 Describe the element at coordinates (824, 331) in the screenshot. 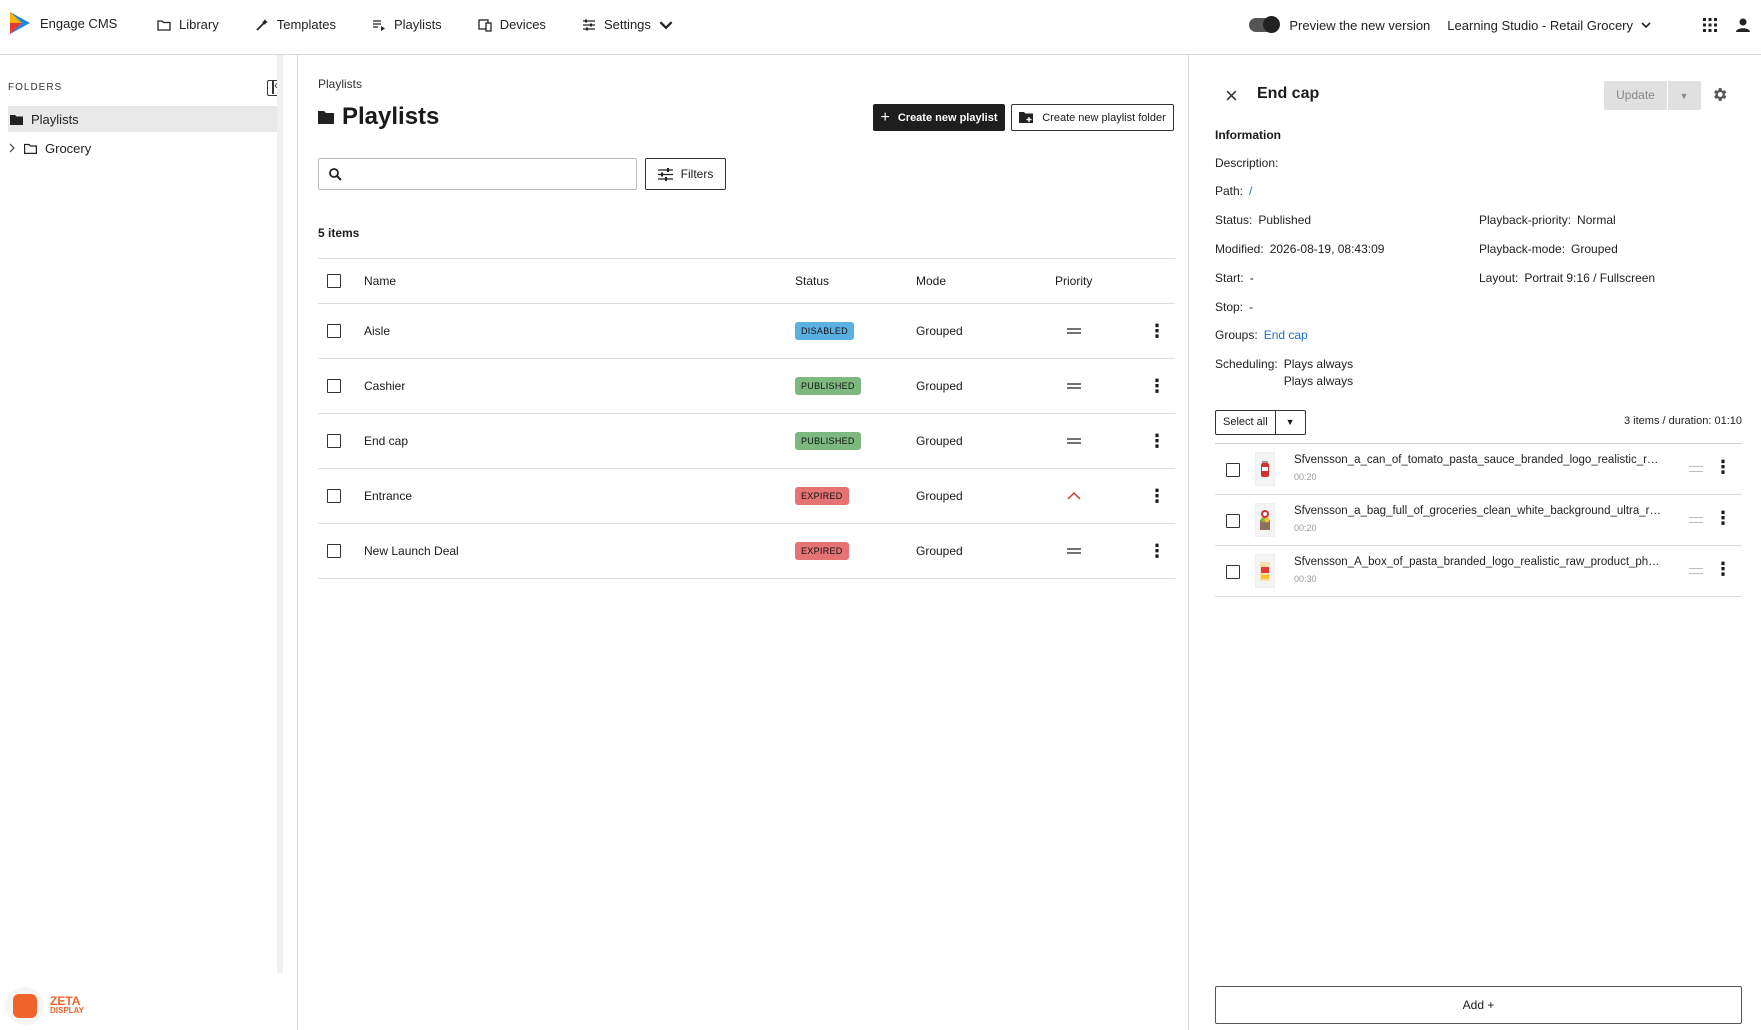

I see `status-badge: DISABLED` at that location.